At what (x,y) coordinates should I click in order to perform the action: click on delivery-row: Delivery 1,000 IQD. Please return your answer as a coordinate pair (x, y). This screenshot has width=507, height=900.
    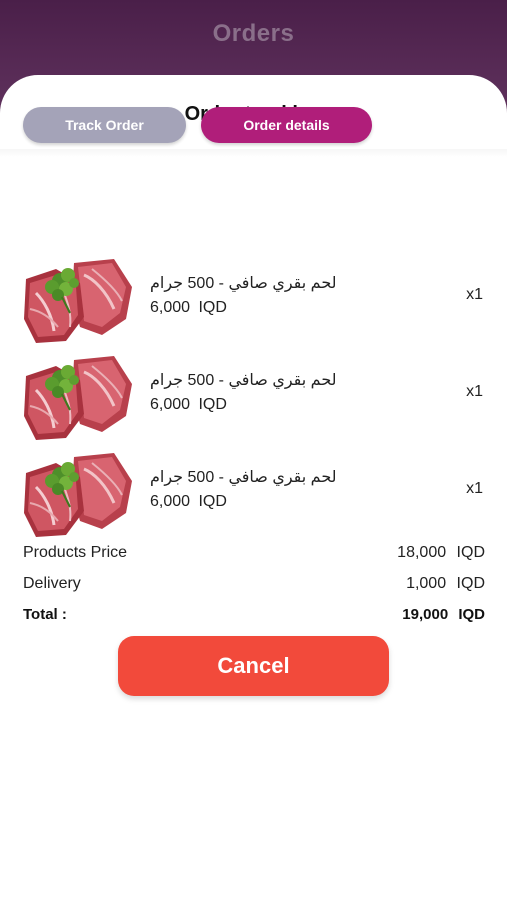
    Looking at the image, I should click on (254, 584).